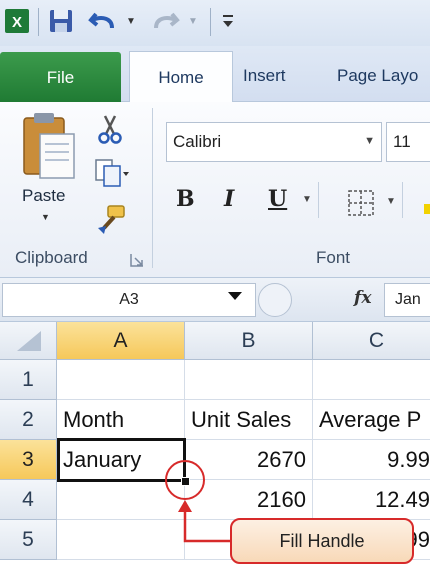  Describe the element at coordinates (111, 129) in the screenshot. I see `cut-icon` at that location.